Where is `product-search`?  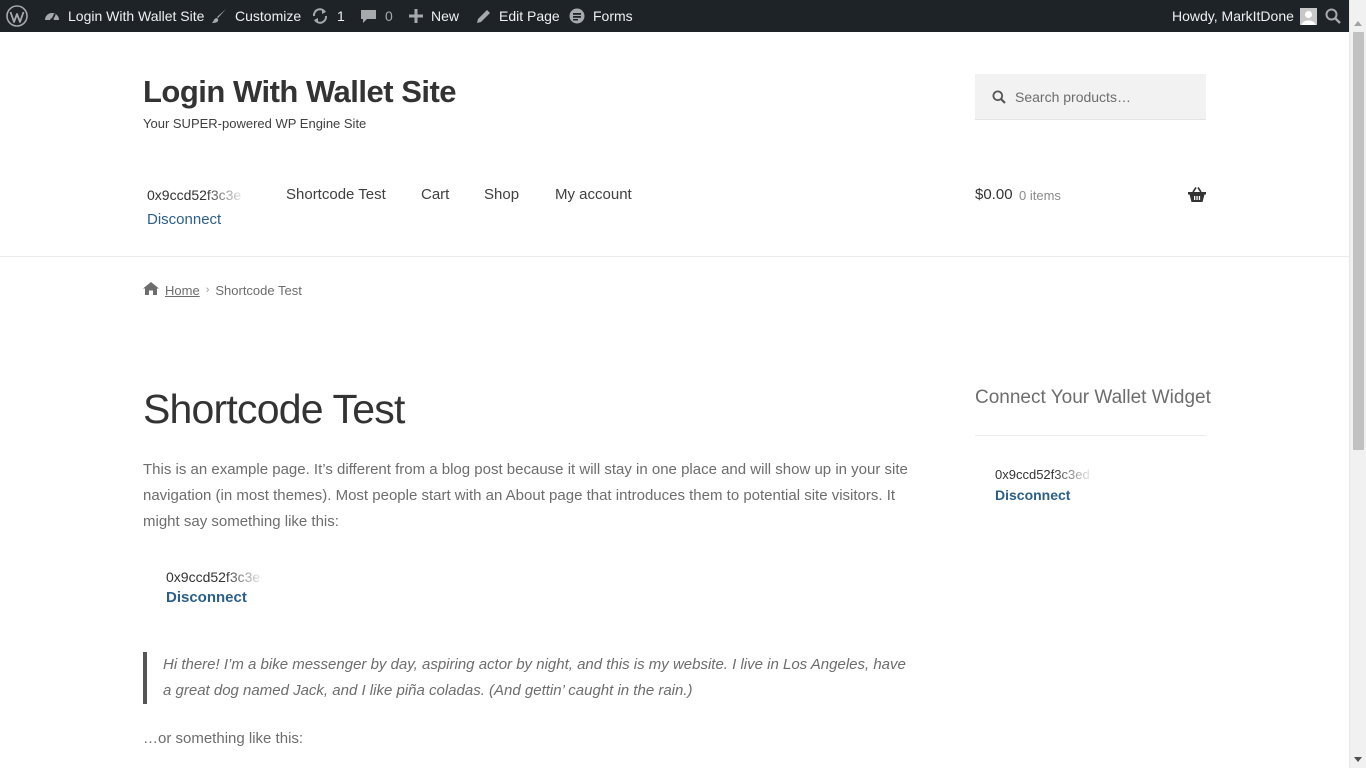 product-search is located at coordinates (1090, 97).